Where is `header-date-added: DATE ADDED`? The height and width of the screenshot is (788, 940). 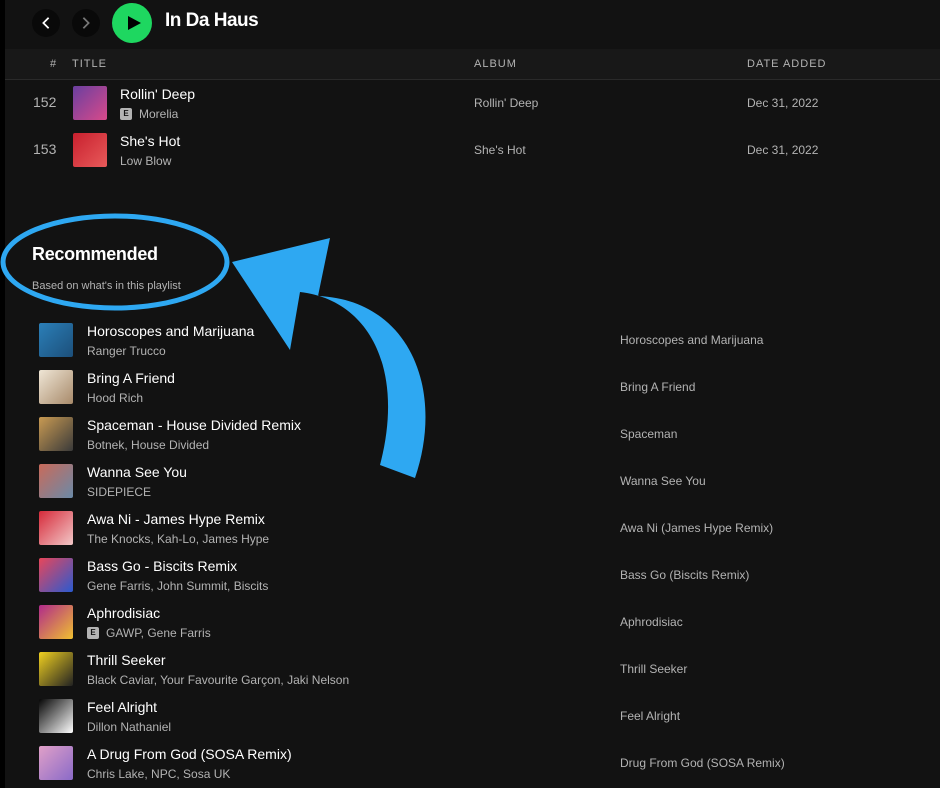
header-date-added: DATE ADDED is located at coordinates (786, 64).